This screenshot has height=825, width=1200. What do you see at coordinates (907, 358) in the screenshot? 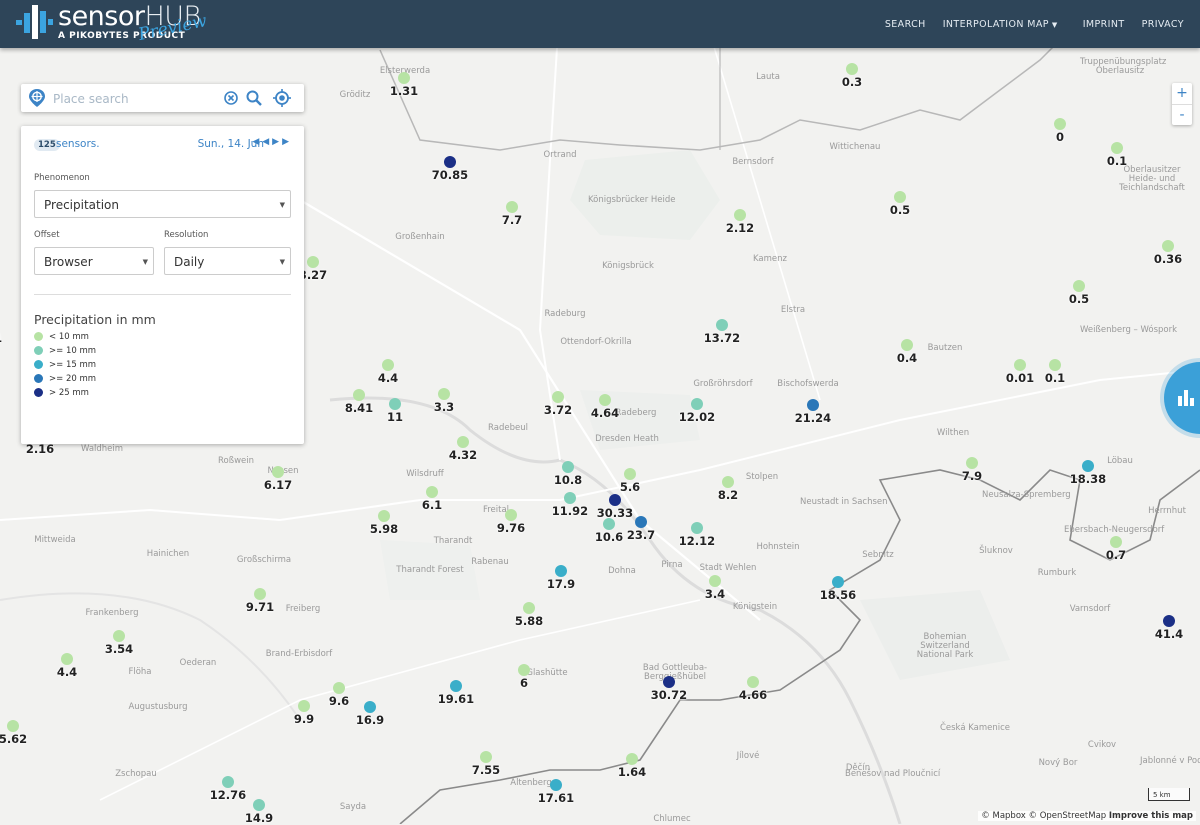
I see `sensor-value: 0.4` at bounding box center [907, 358].